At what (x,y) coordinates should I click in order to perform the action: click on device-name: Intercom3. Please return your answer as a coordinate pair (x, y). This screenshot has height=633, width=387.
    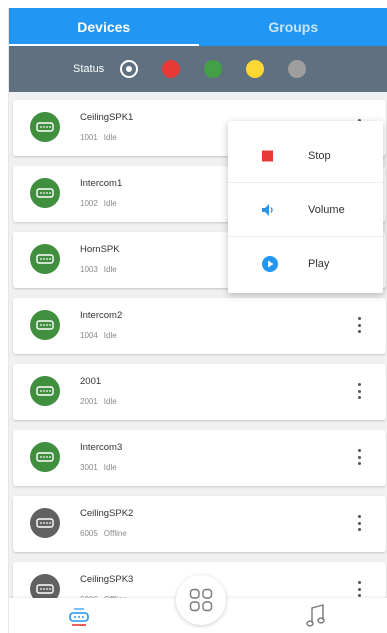
    Looking at the image, I should click on (101, 447).